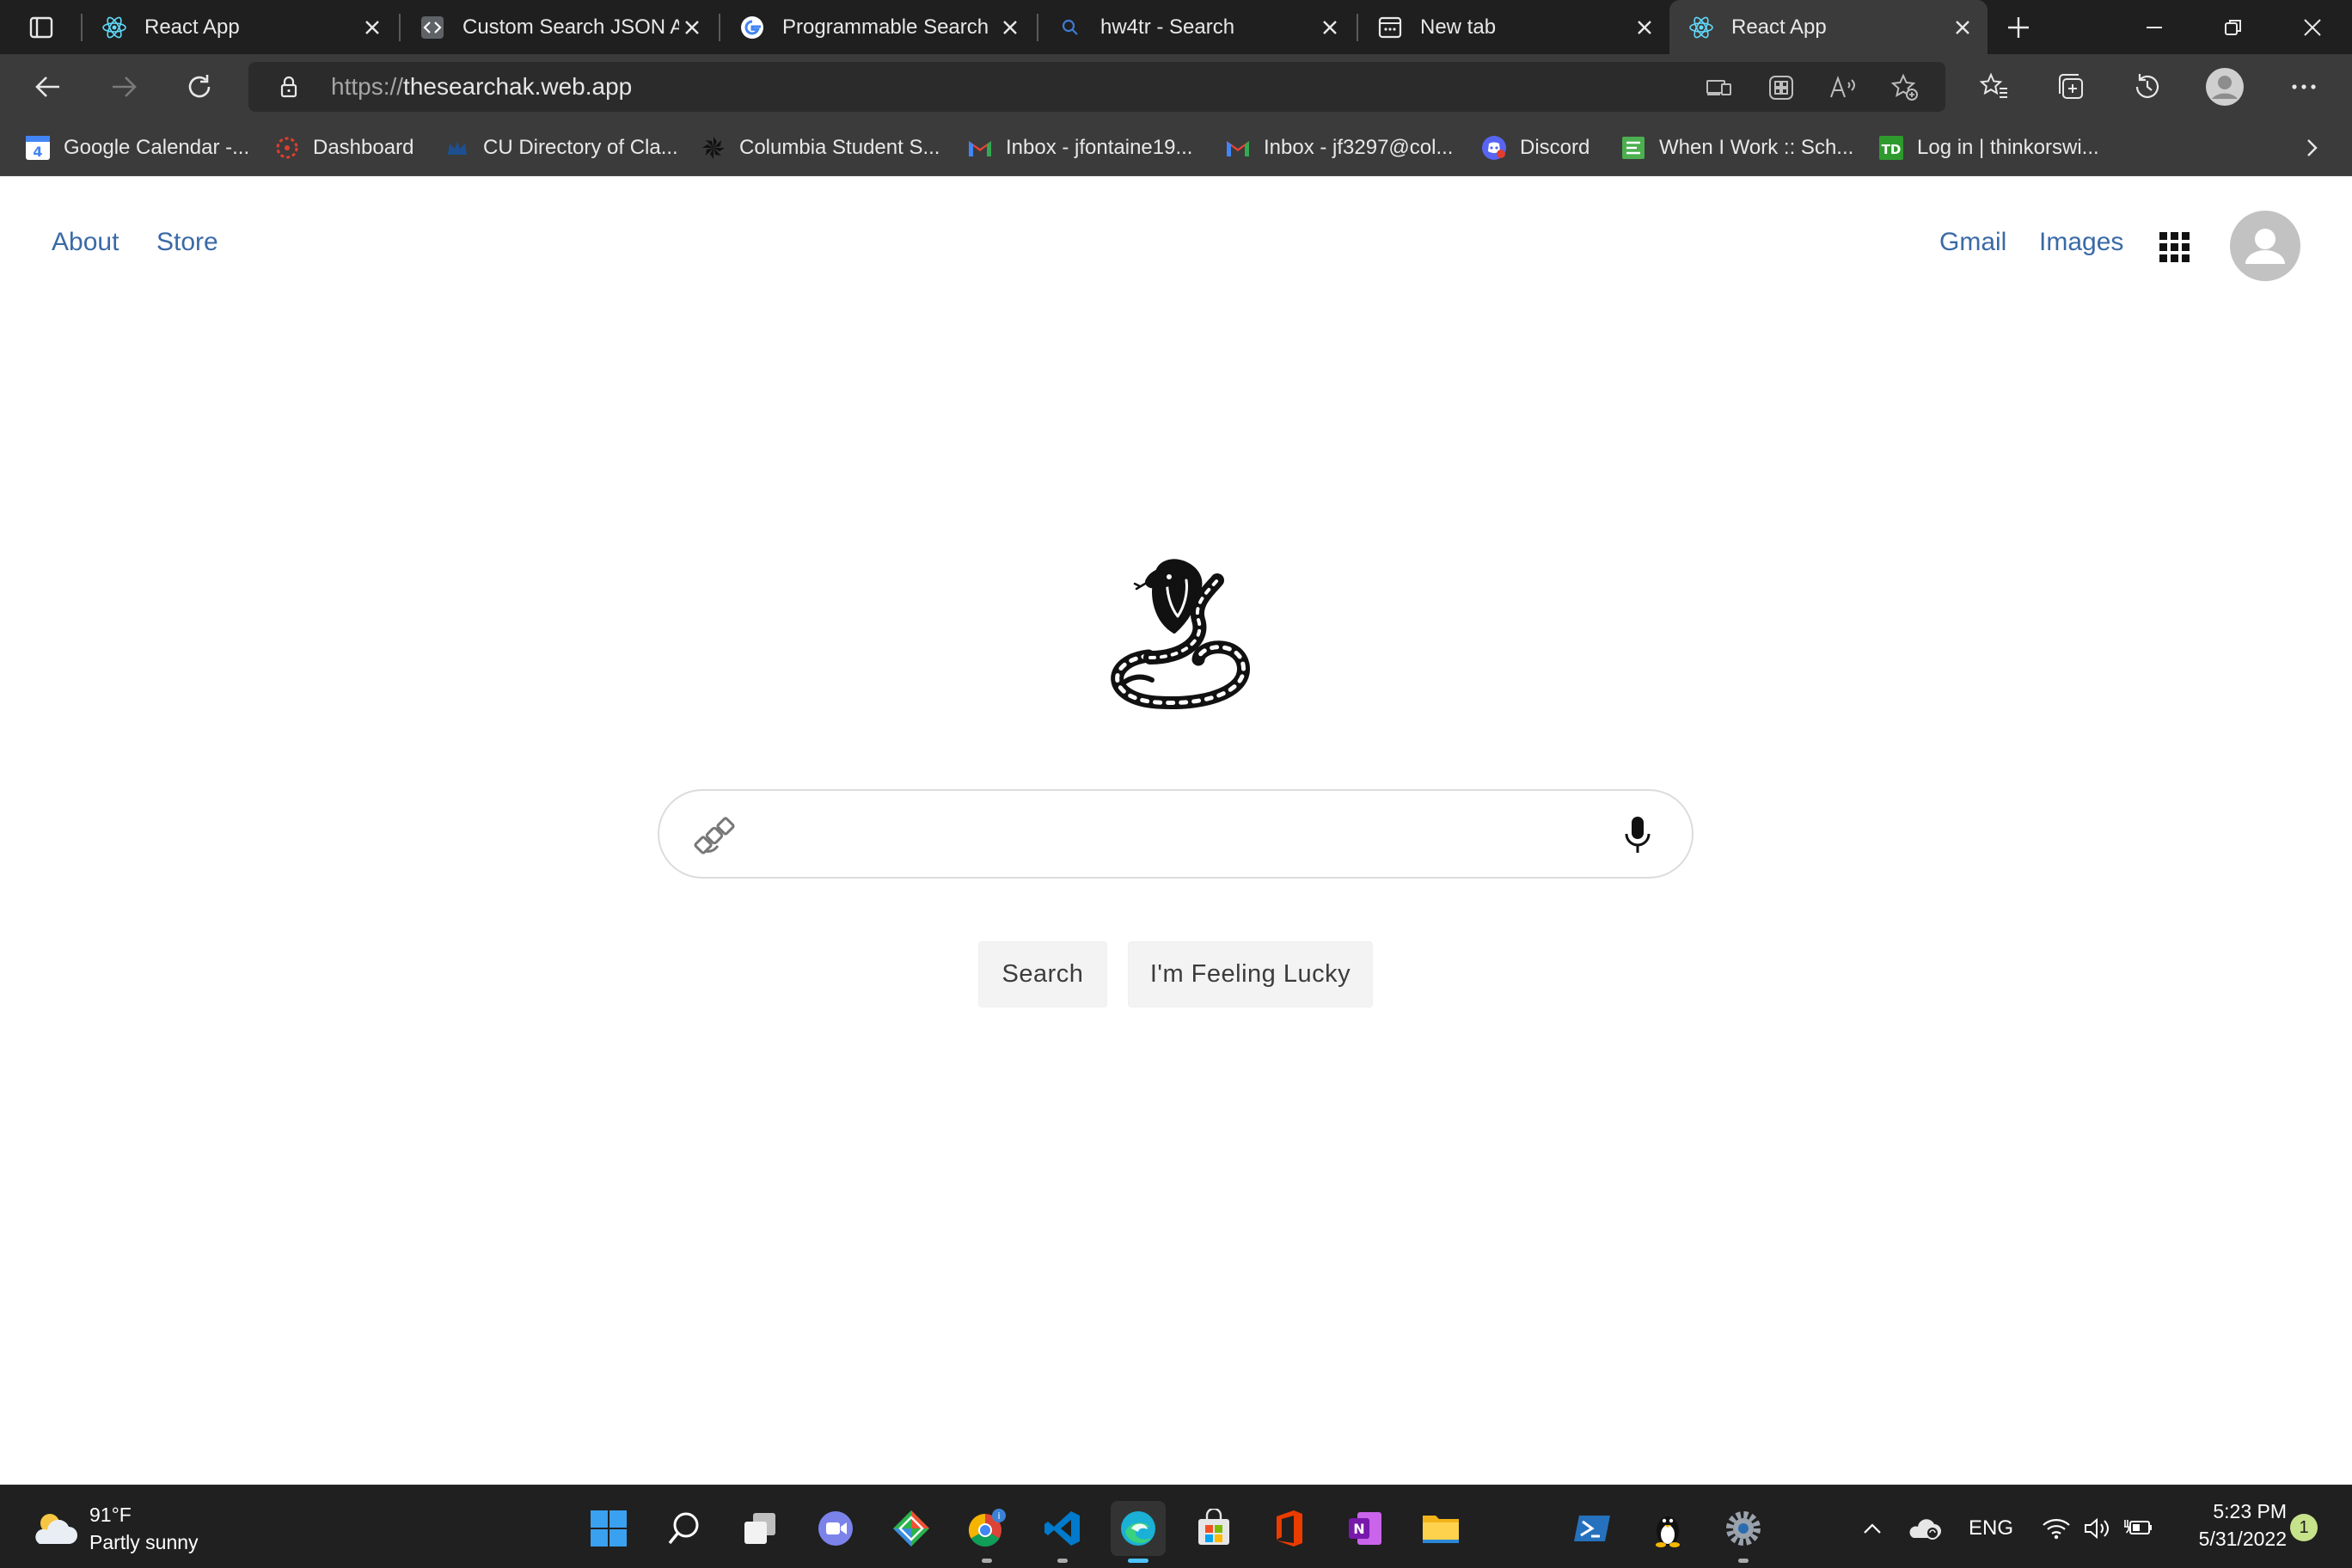  I want to click on vscode-button, so click(1062, 1532).